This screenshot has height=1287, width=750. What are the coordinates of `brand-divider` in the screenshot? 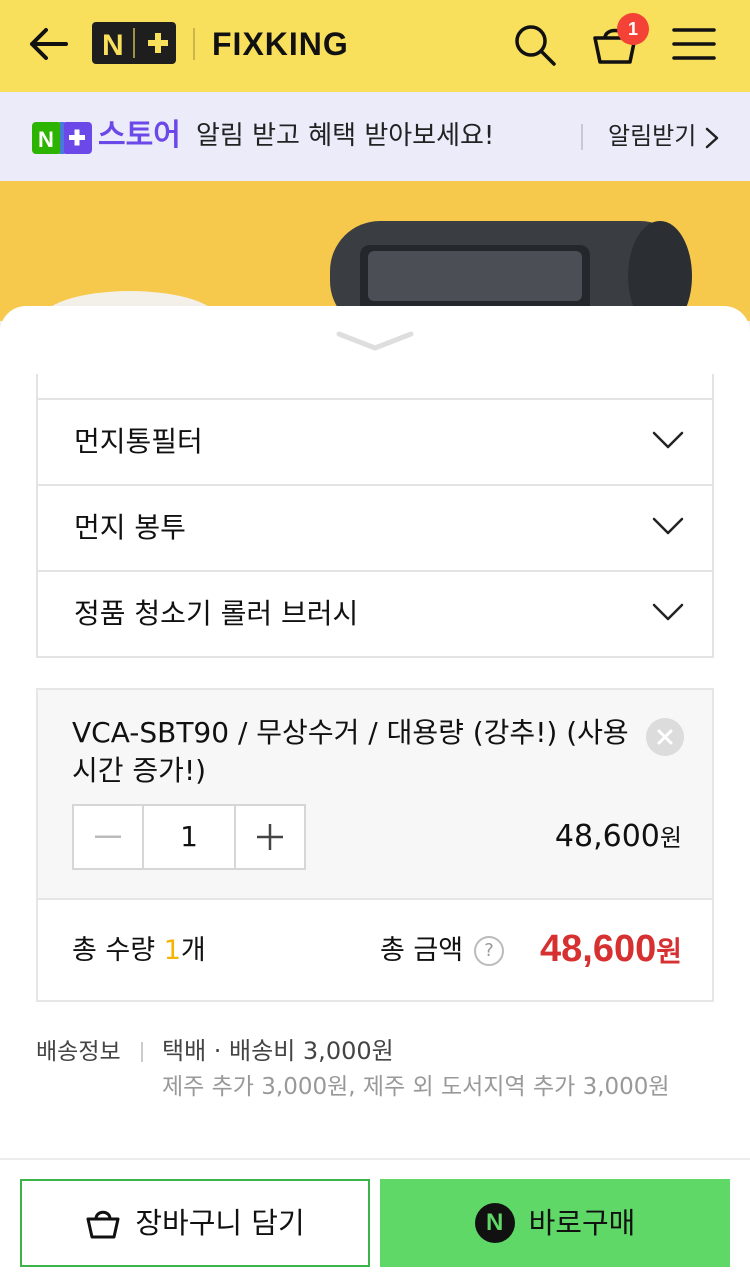 It's located at (194, 44).